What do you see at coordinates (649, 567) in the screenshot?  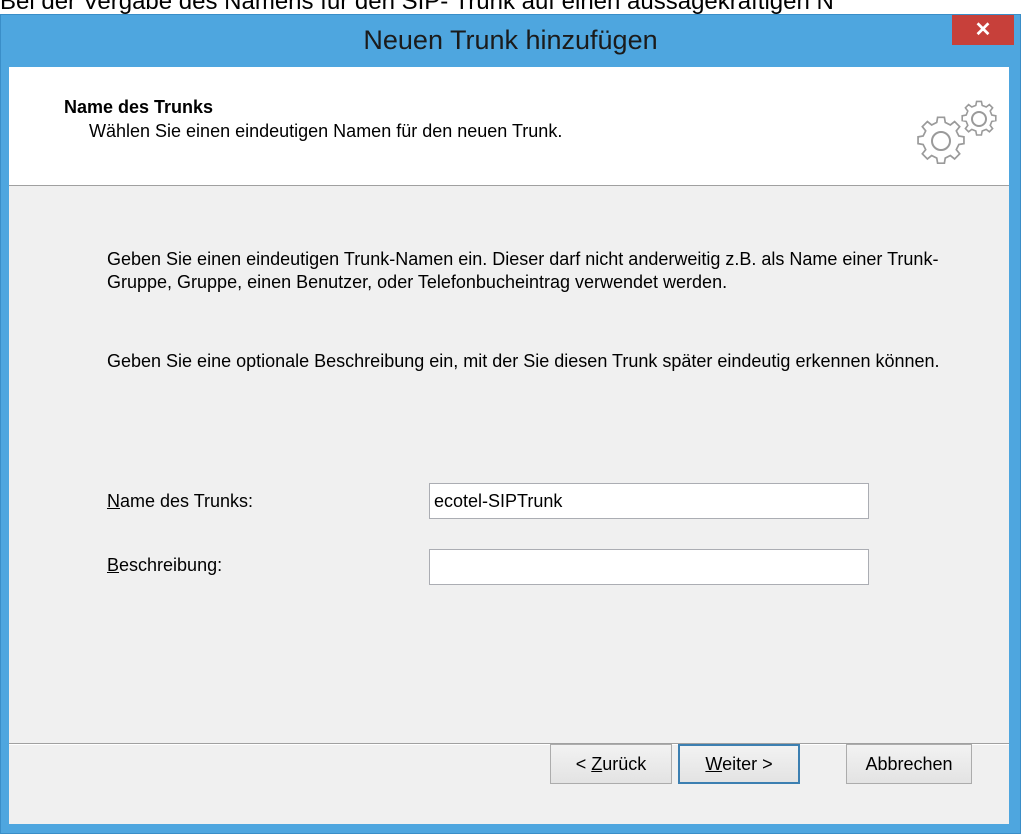 I see `description-input` at bounding box center [649, 567].